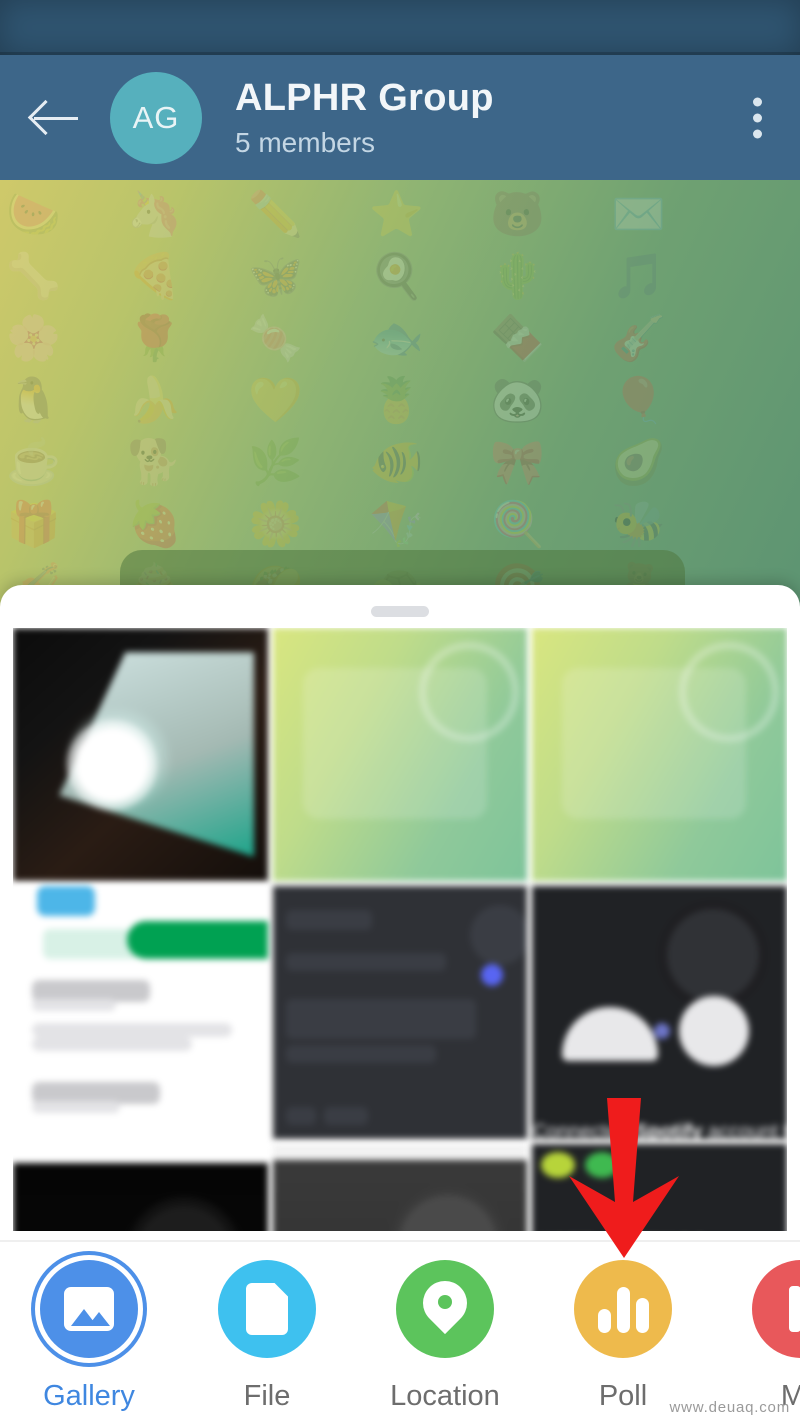  I want to click on member-count: 5 members, so click(305, 142).